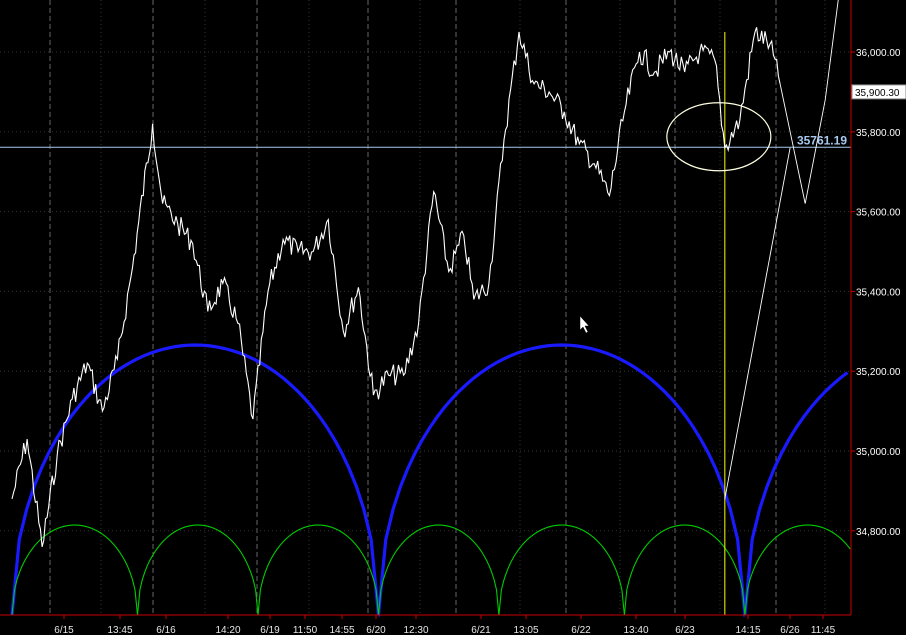 The image size is (906, 635). Describe the element at coordinates (878, 53) in the screenshot. I see `y-tick-label: 36,000.00` at that location.